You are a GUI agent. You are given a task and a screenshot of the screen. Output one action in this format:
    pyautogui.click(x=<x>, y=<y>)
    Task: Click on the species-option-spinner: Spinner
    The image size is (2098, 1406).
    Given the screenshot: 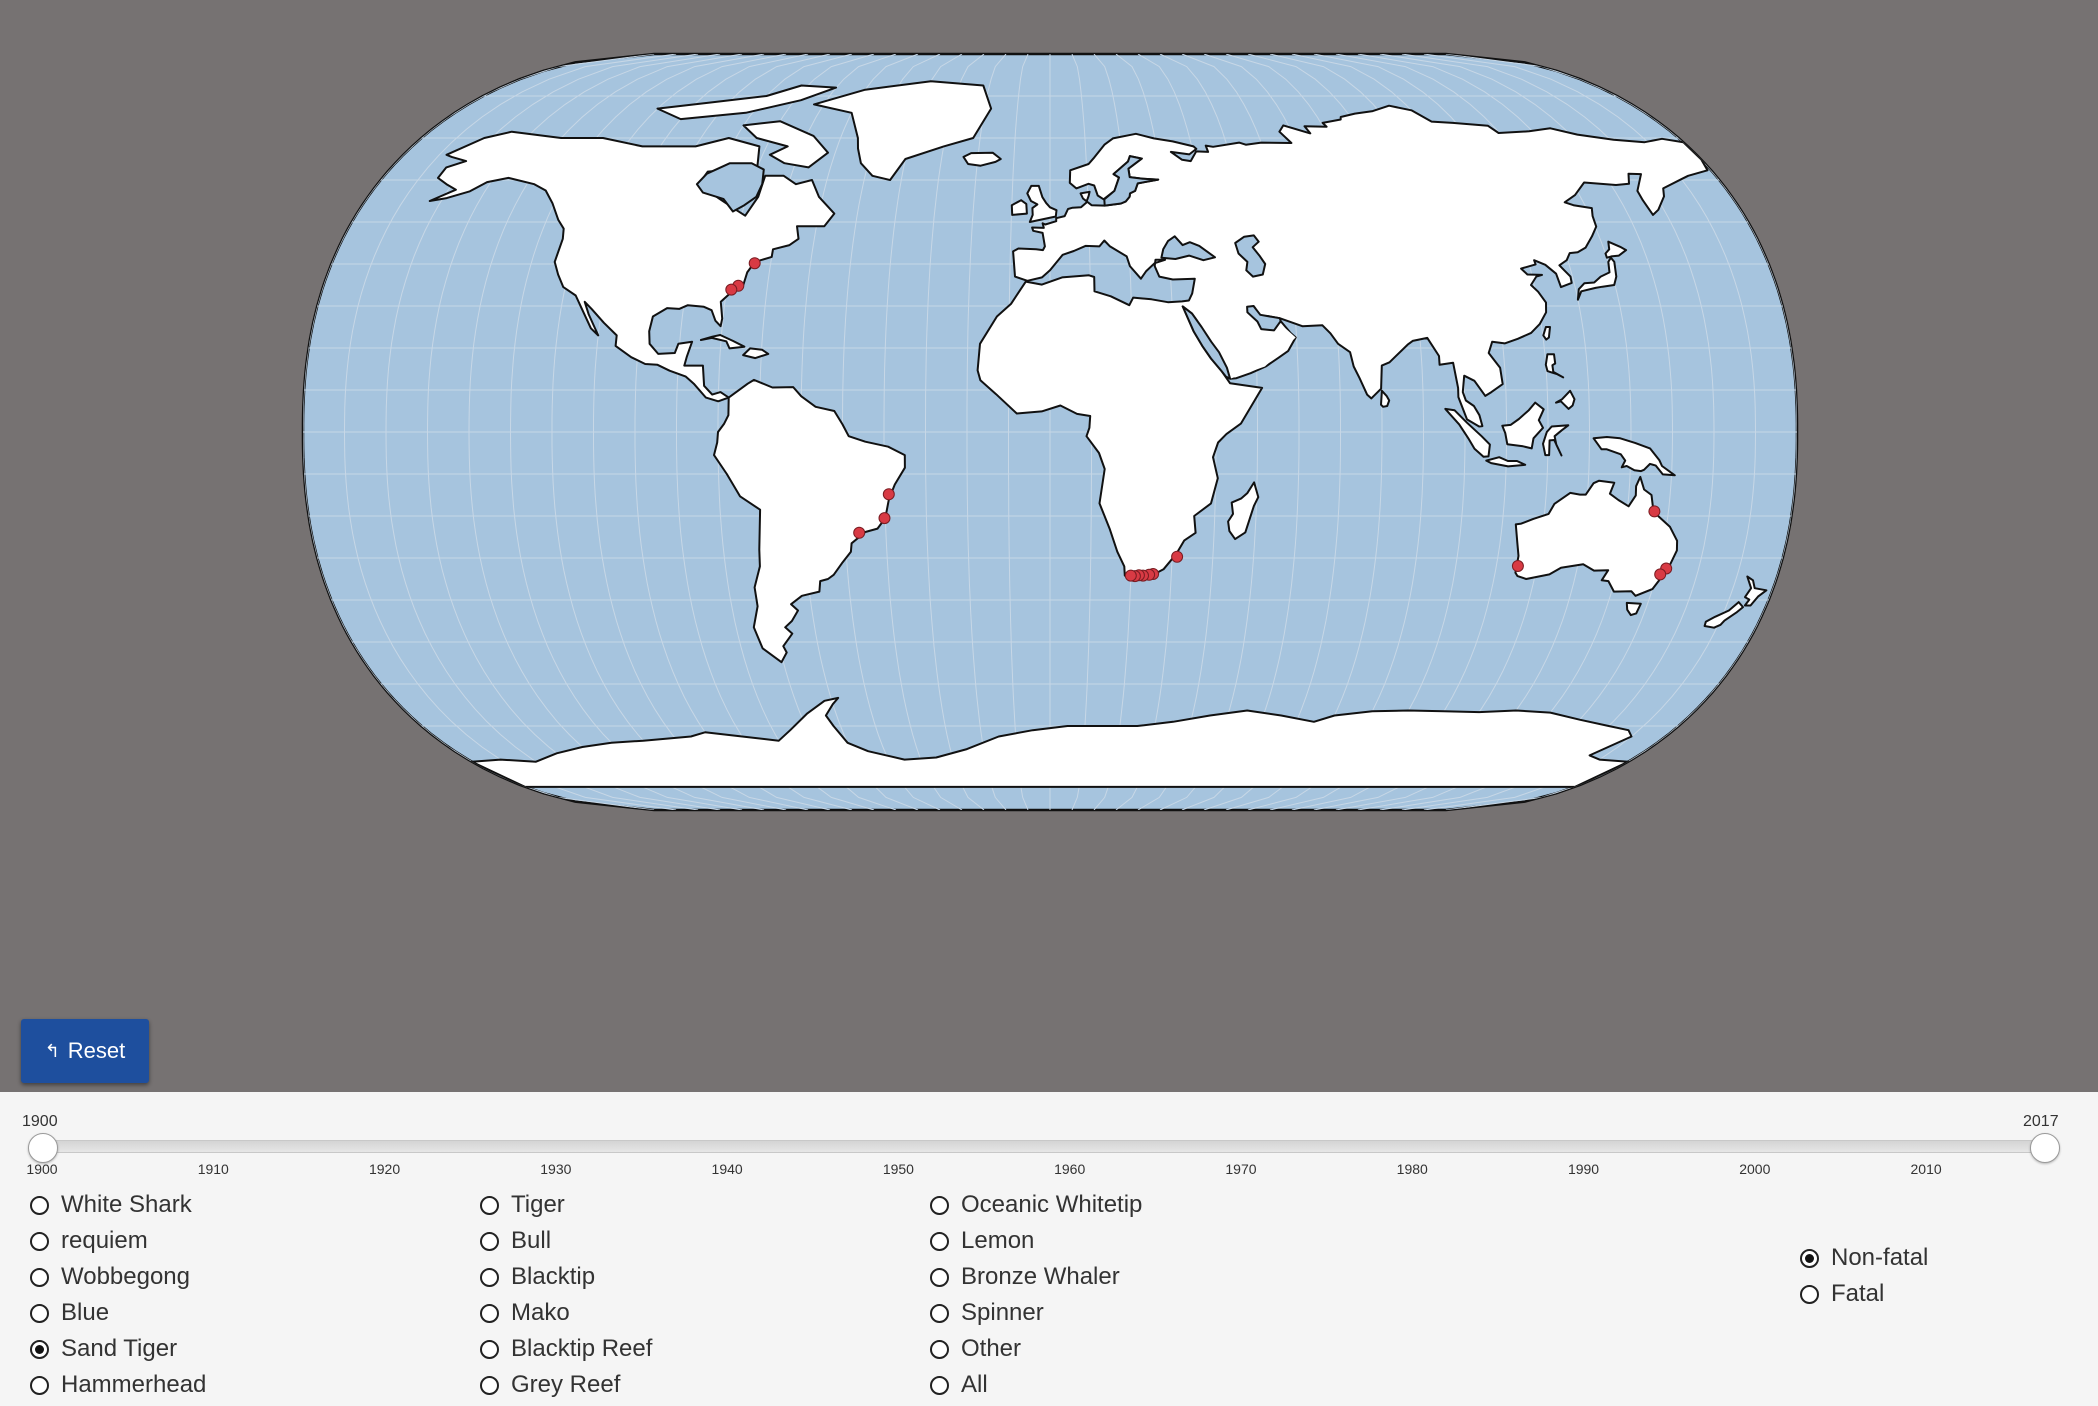 What is the action you would take?
    pyautogui.click(x=987, y=1313)
    